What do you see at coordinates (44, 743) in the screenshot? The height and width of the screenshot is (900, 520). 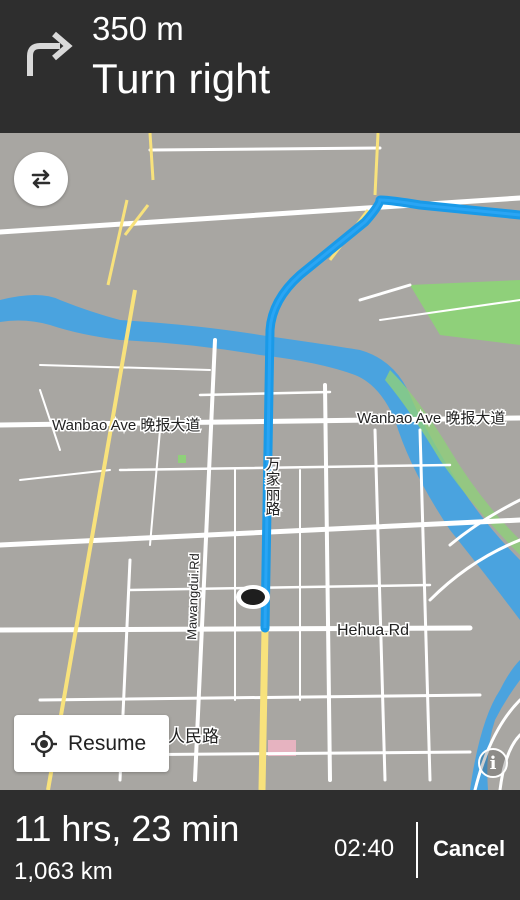 I see `locate-target-icon` at bounding box center [44, 743].